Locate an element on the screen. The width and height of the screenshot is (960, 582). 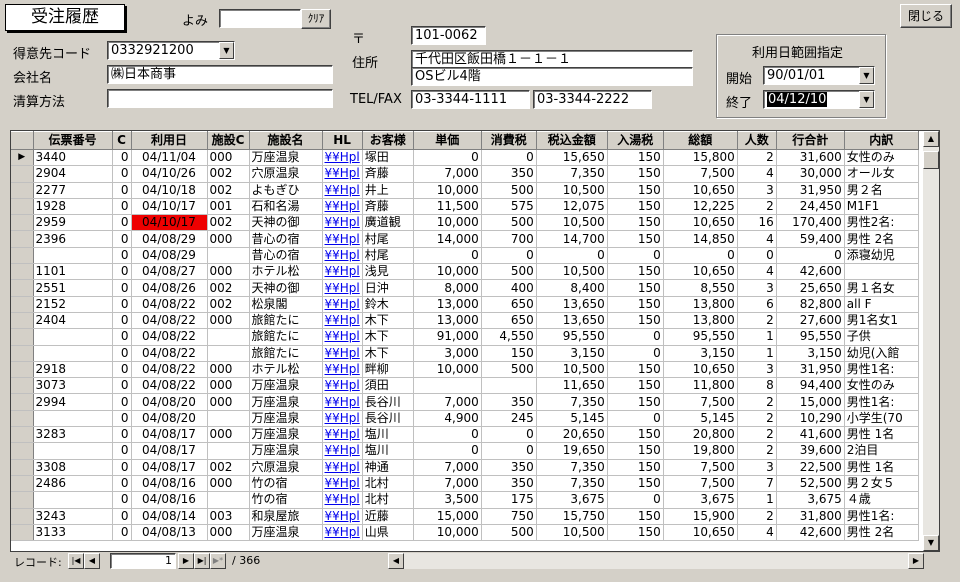
table-cell: 長谷川 is located at coordinates (388, 419).